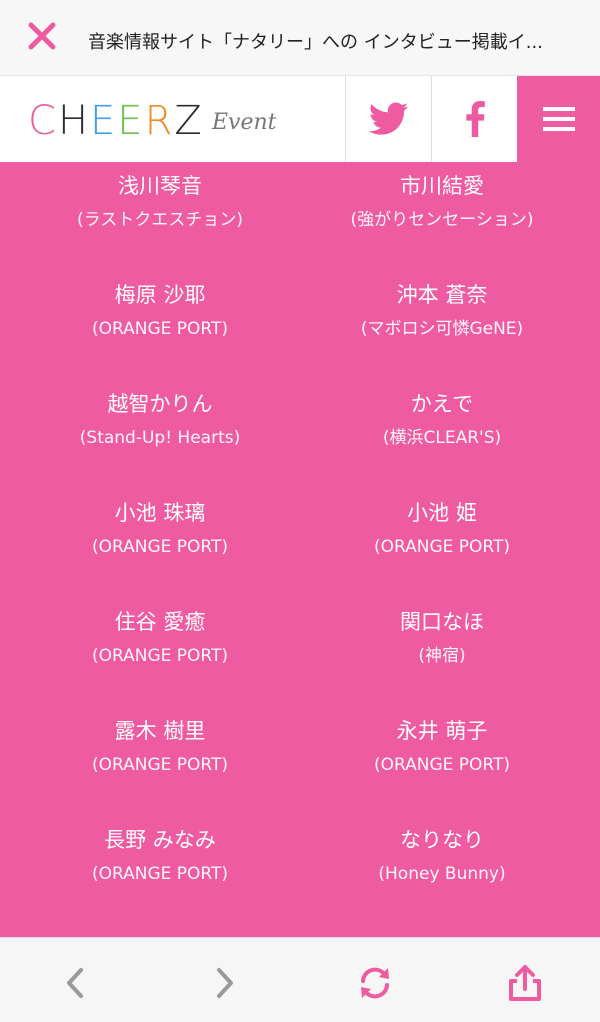  I want to click on member-group: (マボロシ可憐GeNE), so click(442, 329).